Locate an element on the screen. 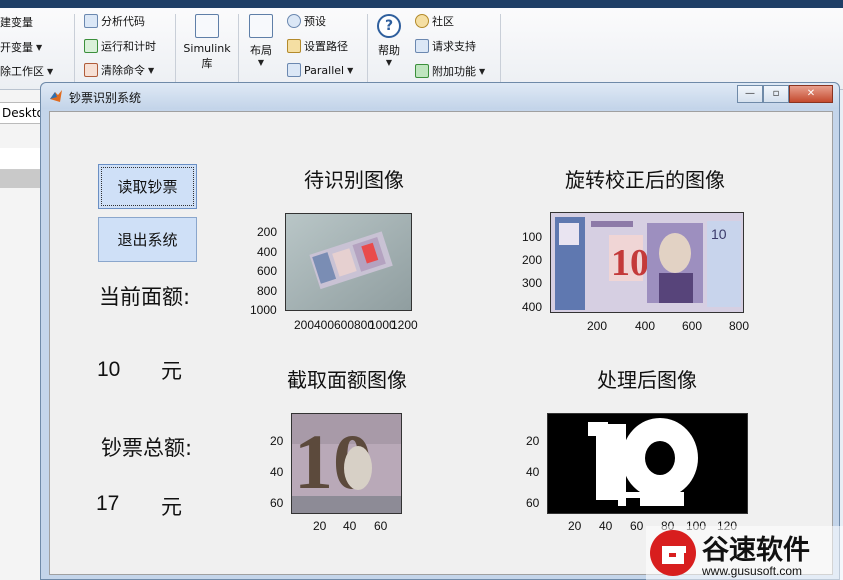 Image resolution: width=843 pixels, height=580 pixels. y-tick-label: 300 is located at coordinates (532, 283).